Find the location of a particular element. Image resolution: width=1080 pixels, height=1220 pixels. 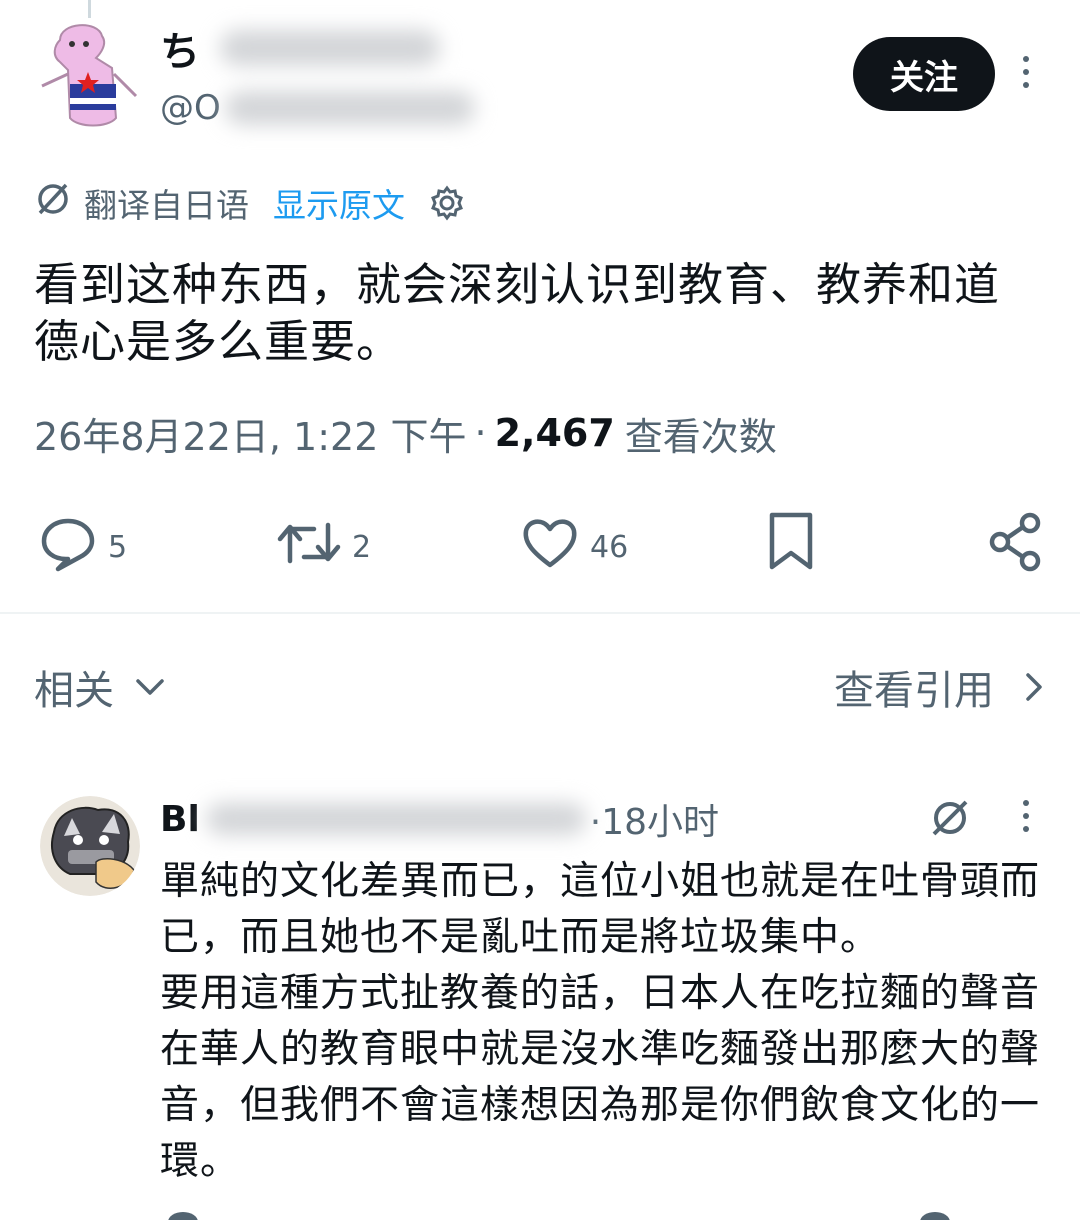

view-quotes-label: 查看引用 is located at coordinates (914, 691).